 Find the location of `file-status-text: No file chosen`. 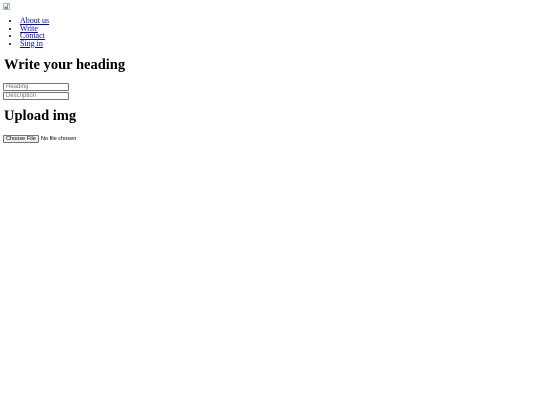

file-status-text: No file chosen is located at coordinates (58, 138).